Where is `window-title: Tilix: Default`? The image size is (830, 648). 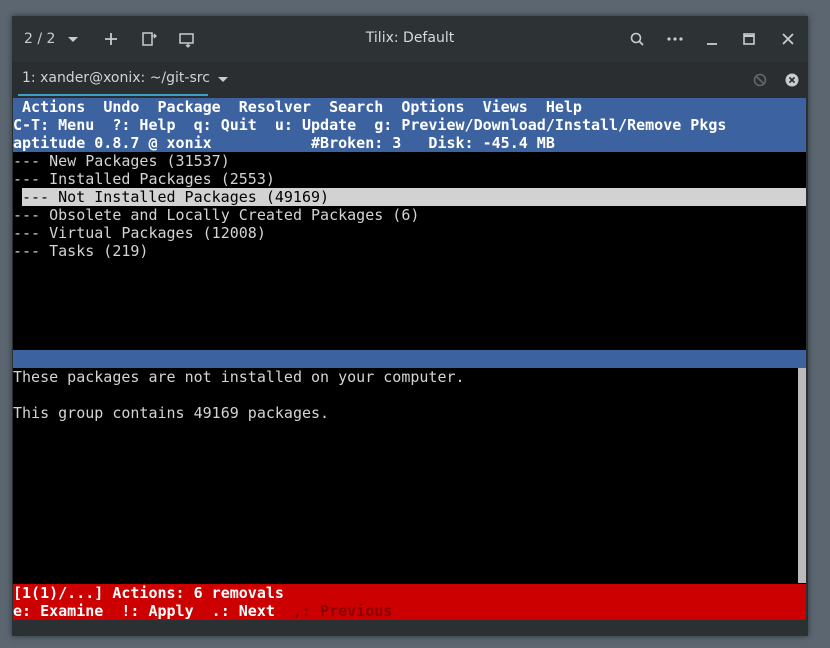
window-title: Tilix: Default is located at coordinates (410, 38).